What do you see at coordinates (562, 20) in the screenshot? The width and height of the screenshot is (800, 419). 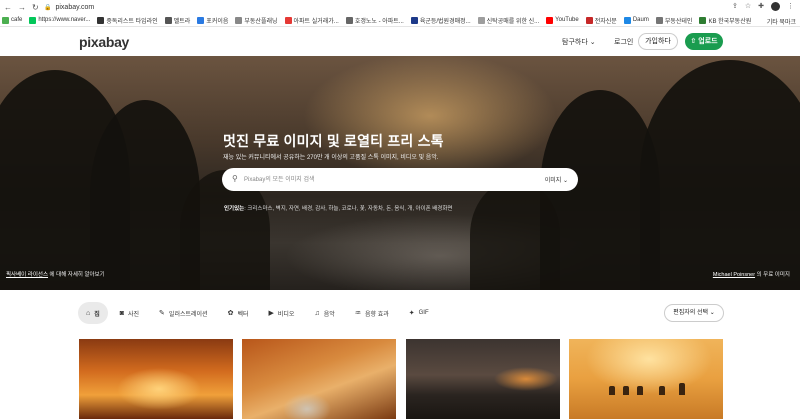 I see `bookmark-item: YouTube` at bounding box center [562, 20].